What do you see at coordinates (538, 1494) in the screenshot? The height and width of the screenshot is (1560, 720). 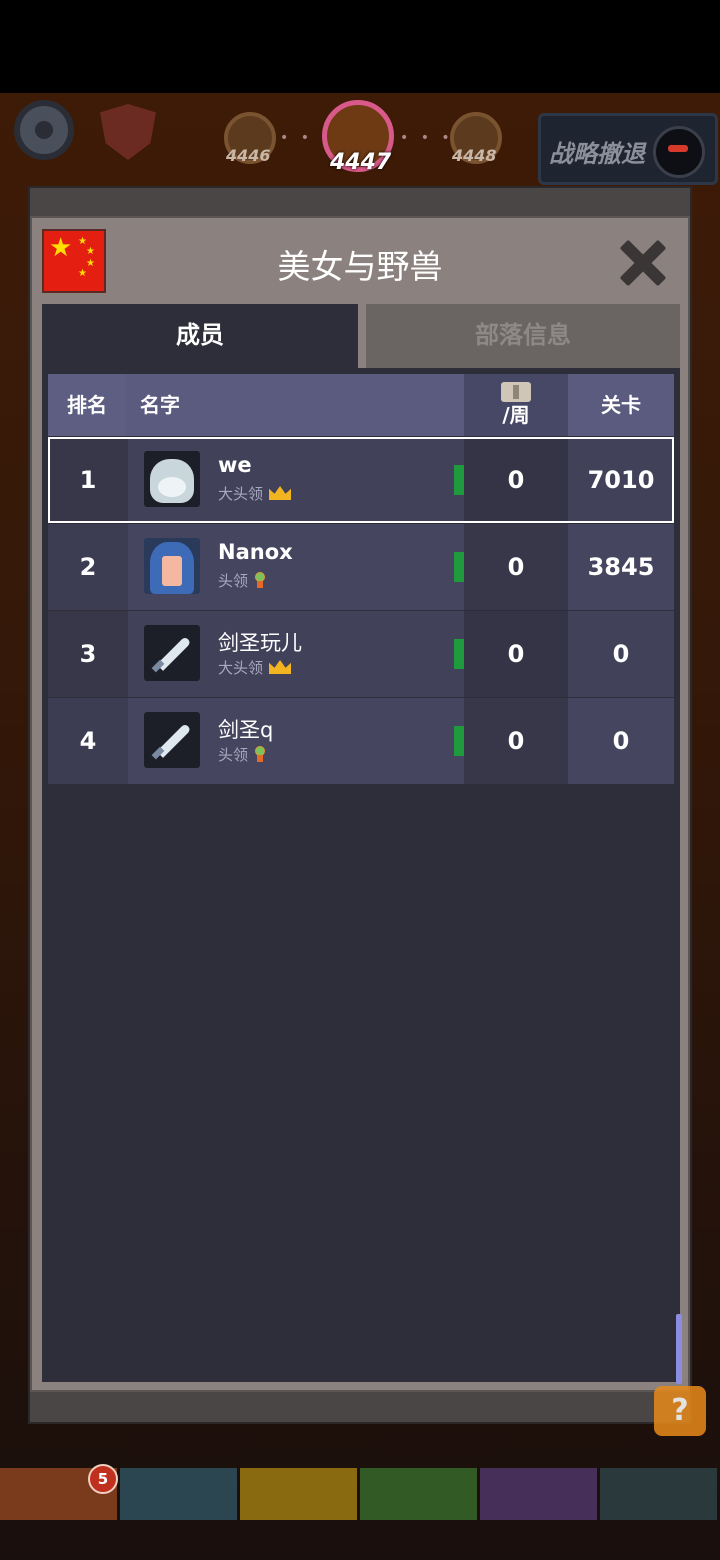 I see `nav-shield-tab` at bounding box center [538, 1494].